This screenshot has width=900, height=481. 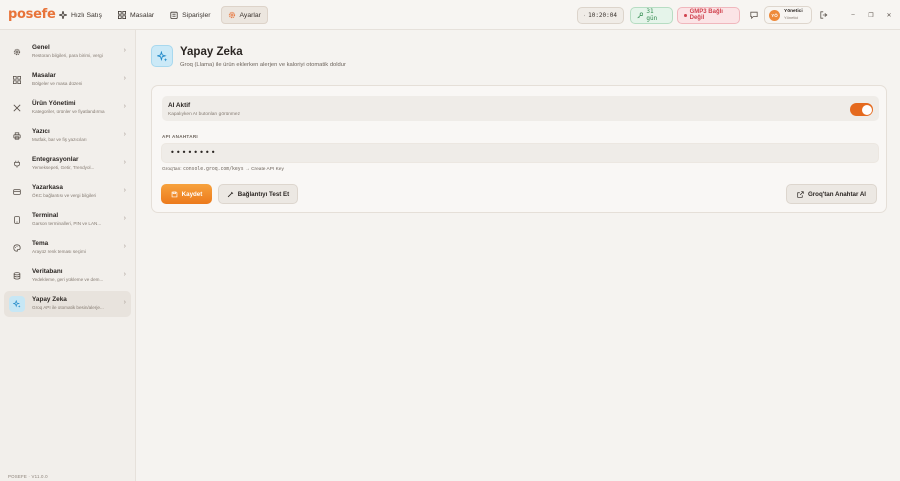 I want to click on save-label: Kaydet, so click(x=192, y=194).